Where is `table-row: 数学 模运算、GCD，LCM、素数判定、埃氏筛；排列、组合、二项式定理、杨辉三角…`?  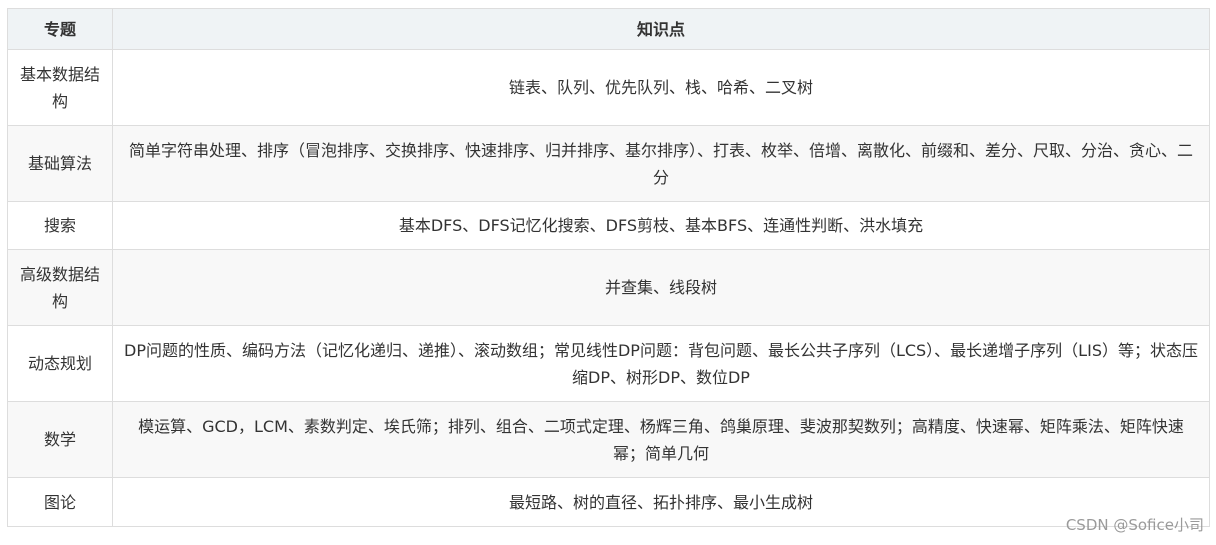 table-row: 数学 模运算、GCD，LCM、素数判定、埃氏筛；排列、组合、二项式定理、杨辉三角… is located at coordinates (608, 439).